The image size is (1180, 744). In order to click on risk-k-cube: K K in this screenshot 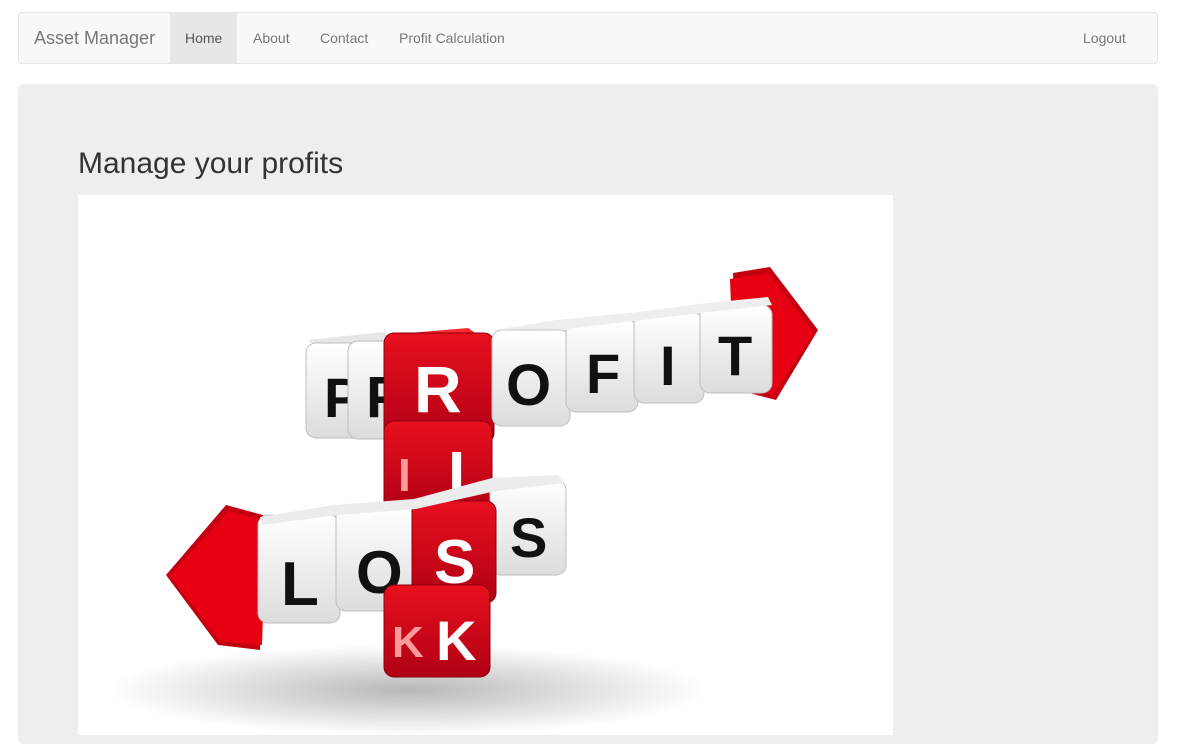, I will do `click(437, 631)`.